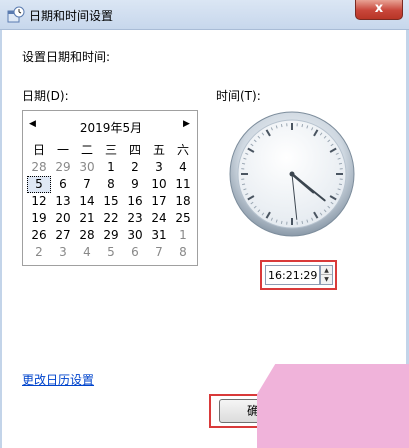 The width and height of the screenshot is (409, 448). Describe the element at coordinates (39, 235) in the screenshot. I see `calendar-day: 26` at that location.